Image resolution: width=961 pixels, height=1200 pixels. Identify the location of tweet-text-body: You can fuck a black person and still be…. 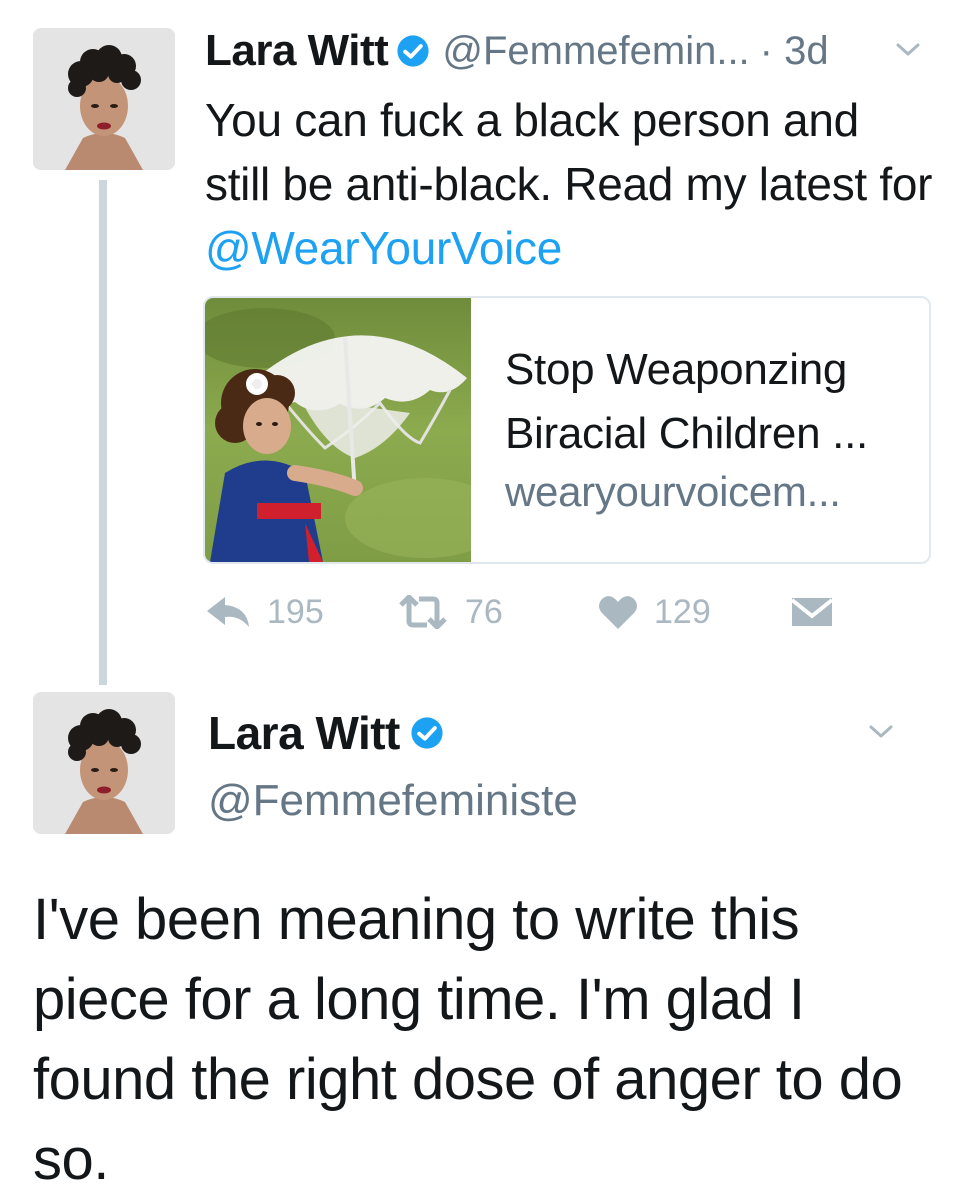
(569, 152).